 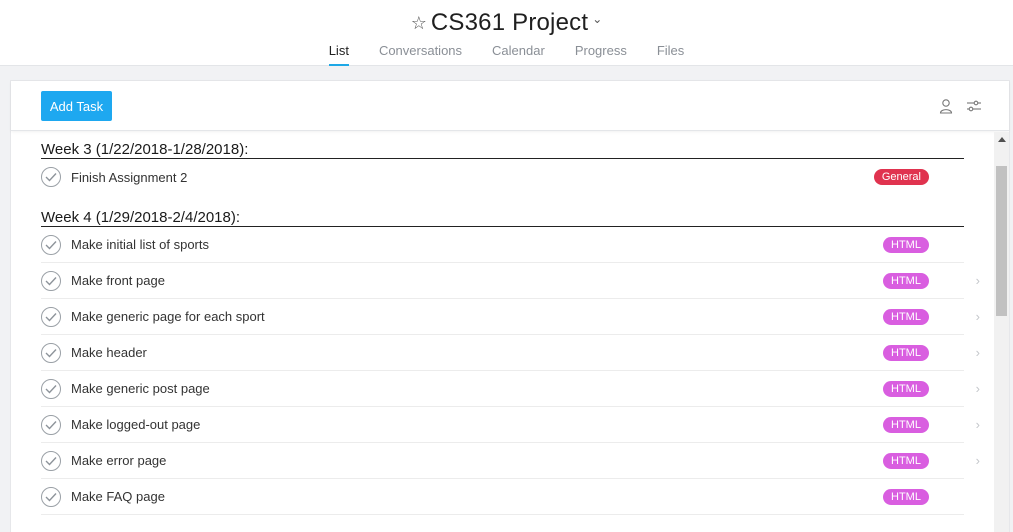 I want to click on scroll-up-arrow-icon, so click(x=1001, y=139).